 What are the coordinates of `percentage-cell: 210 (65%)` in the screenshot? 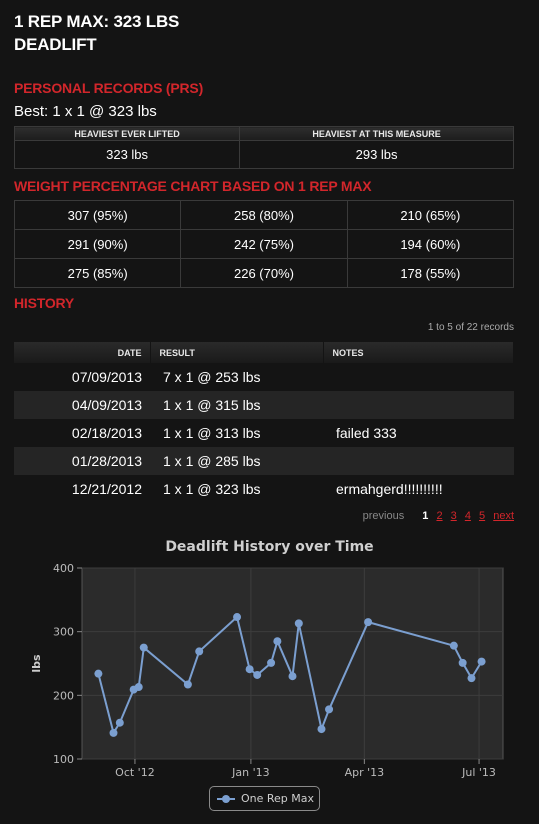 It's located at (430, 215).